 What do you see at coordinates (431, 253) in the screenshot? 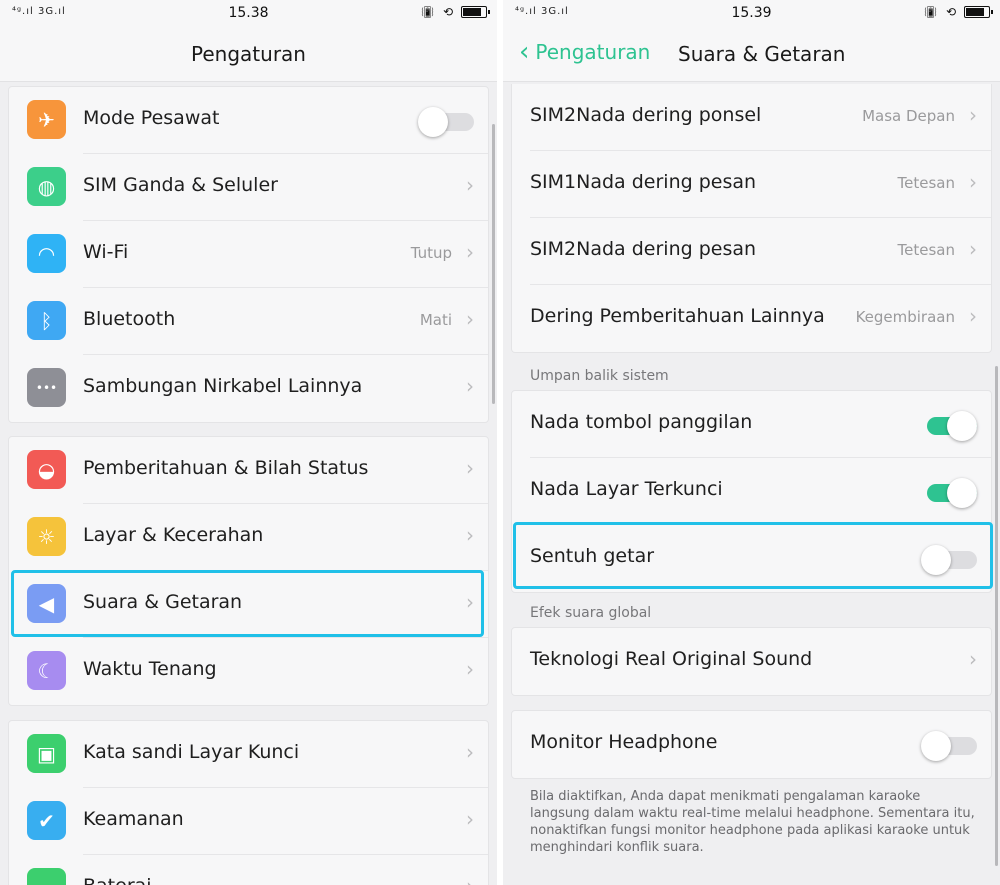
I see `settings-item-value: Tutup` at bounding box center [431, 253].